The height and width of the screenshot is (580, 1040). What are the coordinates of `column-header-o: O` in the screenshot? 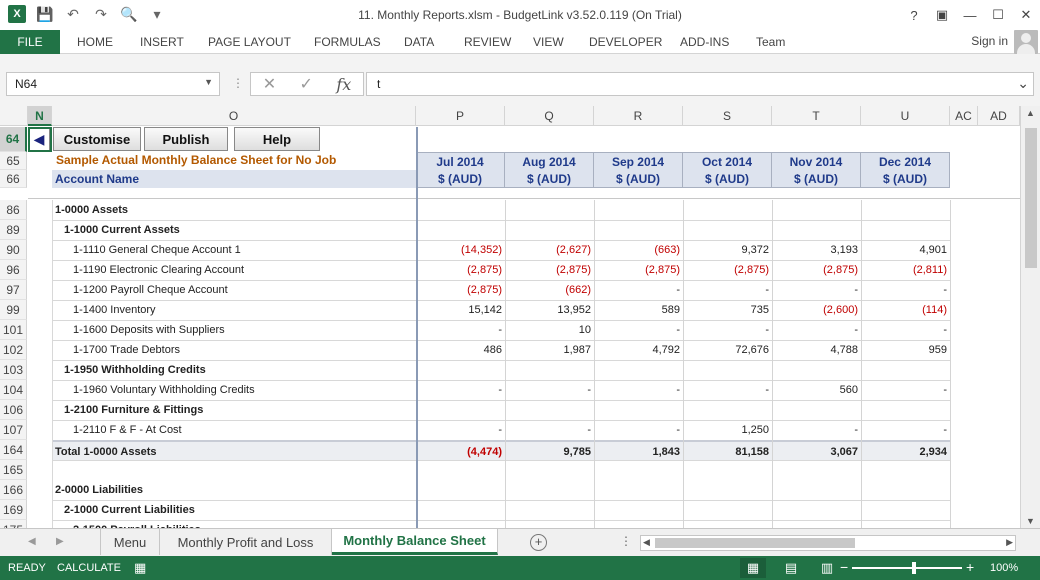 It's located at (234, 116).